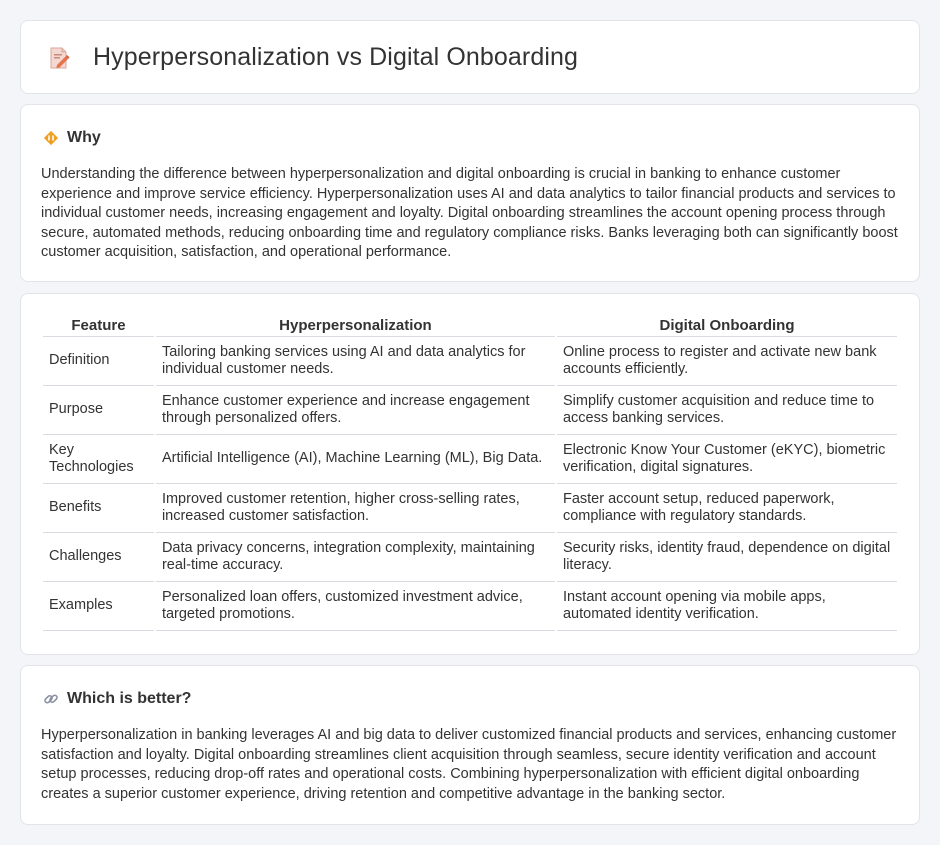 The height and width of the screenshot is (845, 940). I want to click on why-heading: Why, so click(84, 137).